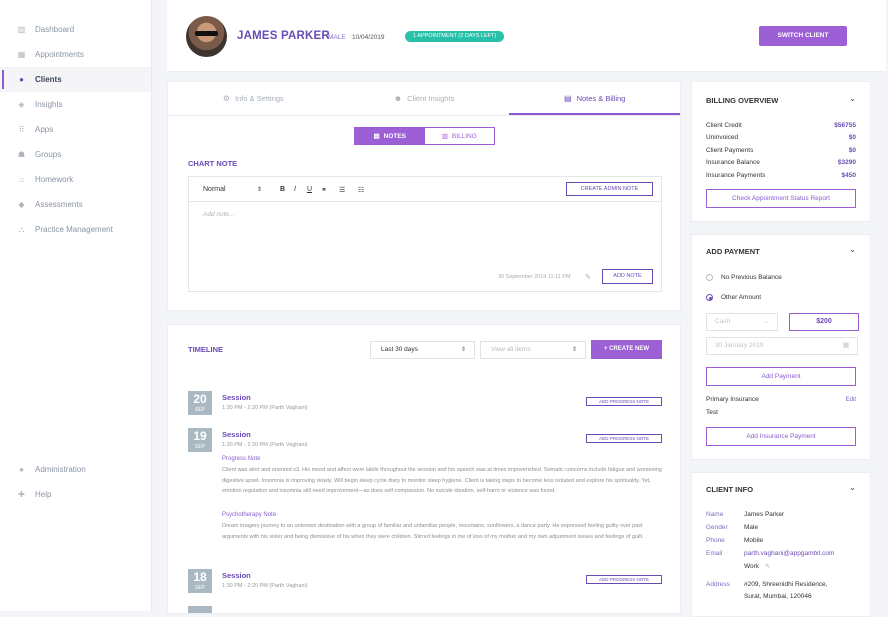  What do you see at coordinates (226, 98) in the screenshot?
I see `settings-icon: ⚙` at bounding box center [226, 98].